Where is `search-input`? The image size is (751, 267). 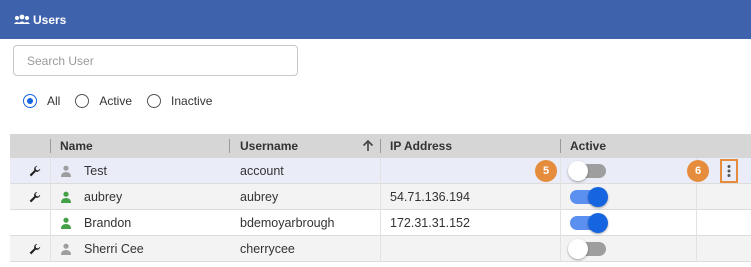
search-input is located at coordinates (155, 60).